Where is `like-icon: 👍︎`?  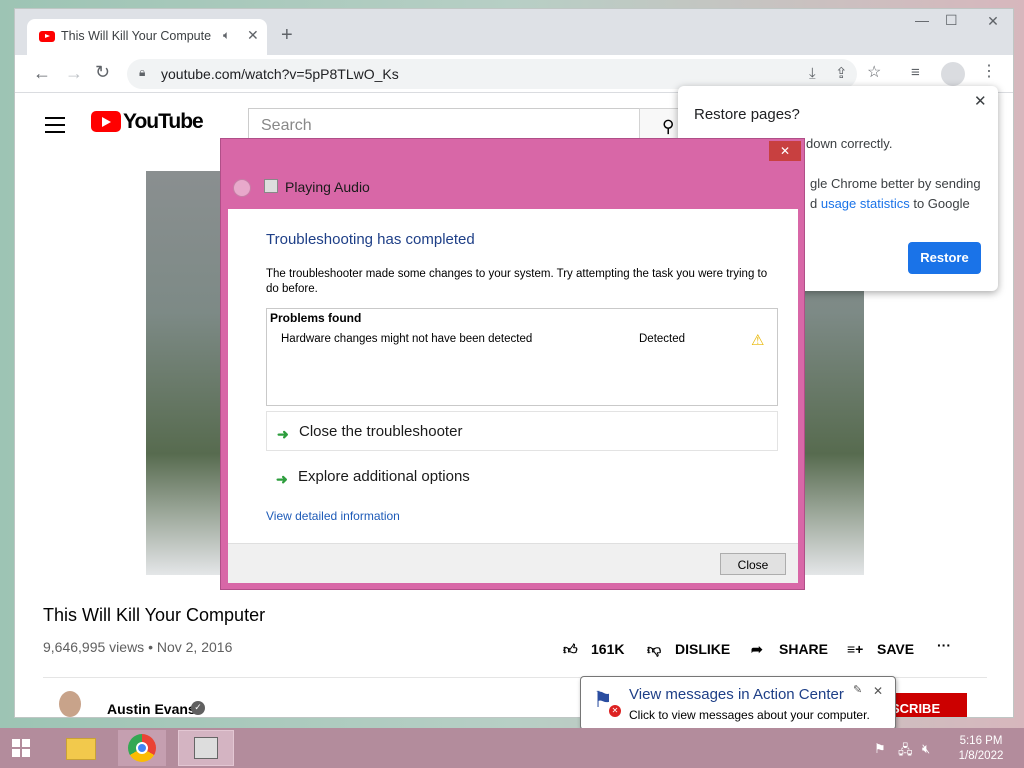
like-icon: 👍︎ is located at coordinates (570, 649).